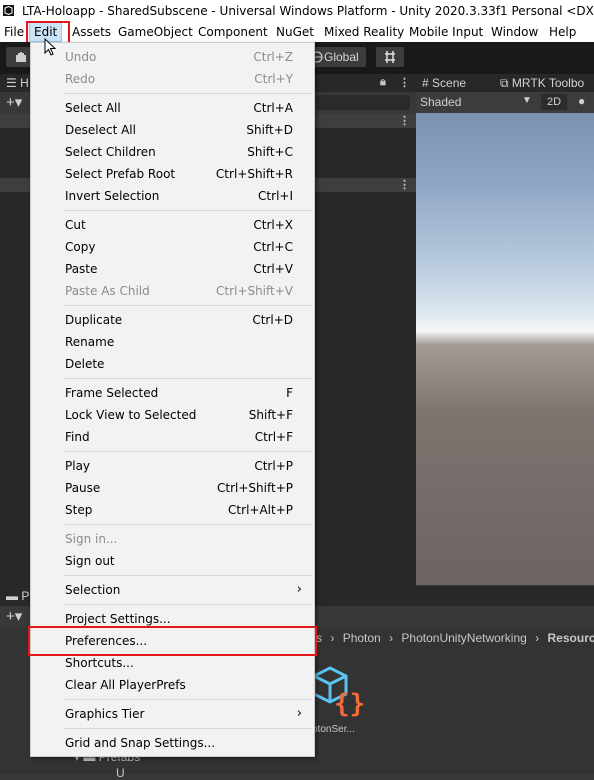  Describe the element at coordinates (172, 79) in the screenshot. I see `menu-item-redo: Redo Ctrl+Y` at that location.